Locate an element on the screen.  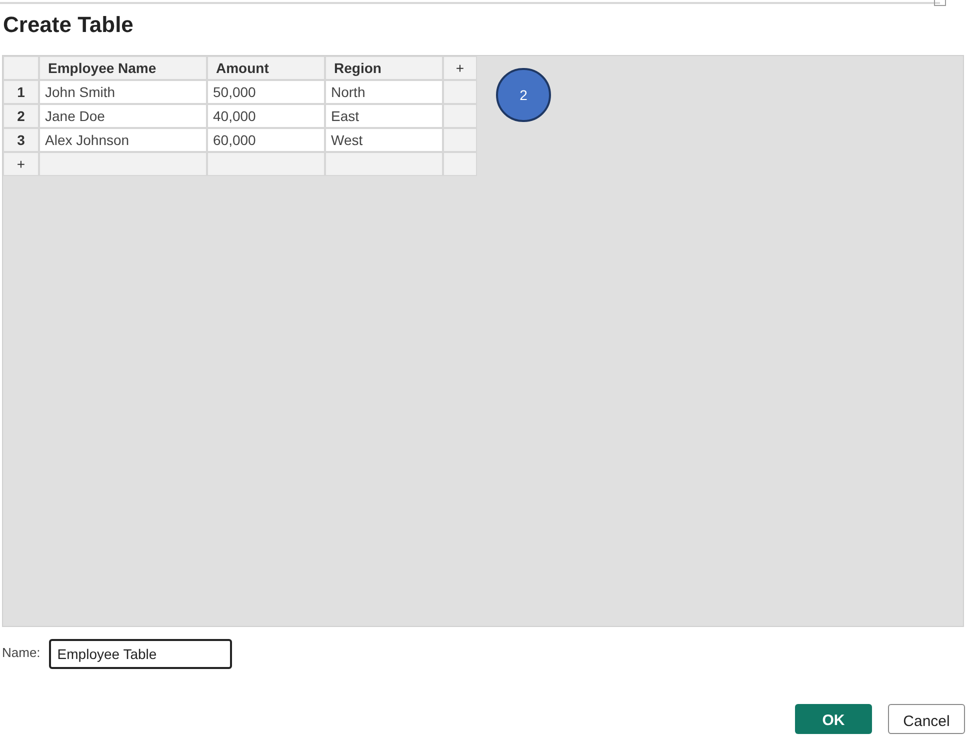
table-cell: 50,000 is located at coordinates (266, 92).